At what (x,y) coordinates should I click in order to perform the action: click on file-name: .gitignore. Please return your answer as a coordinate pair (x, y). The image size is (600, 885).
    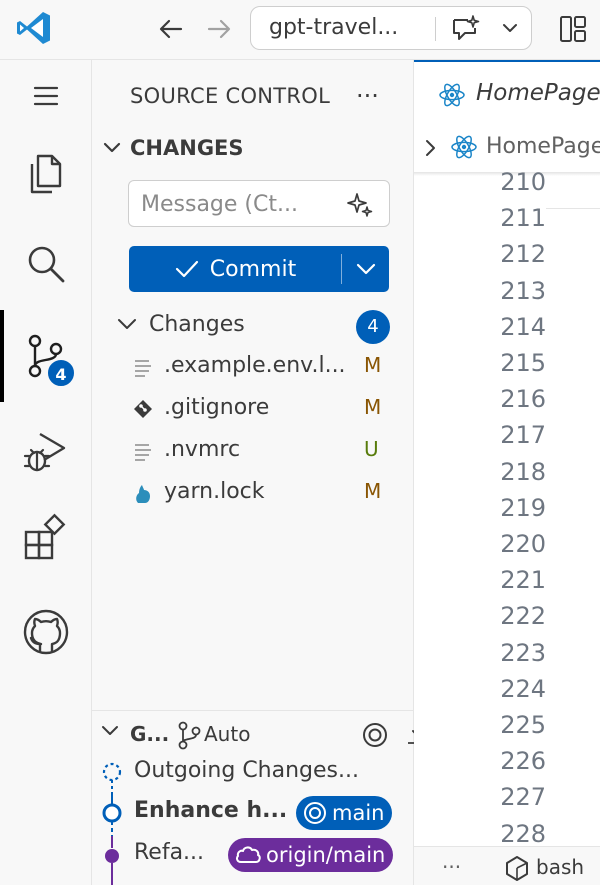
    Looking at the image, I should click on (217, 407).